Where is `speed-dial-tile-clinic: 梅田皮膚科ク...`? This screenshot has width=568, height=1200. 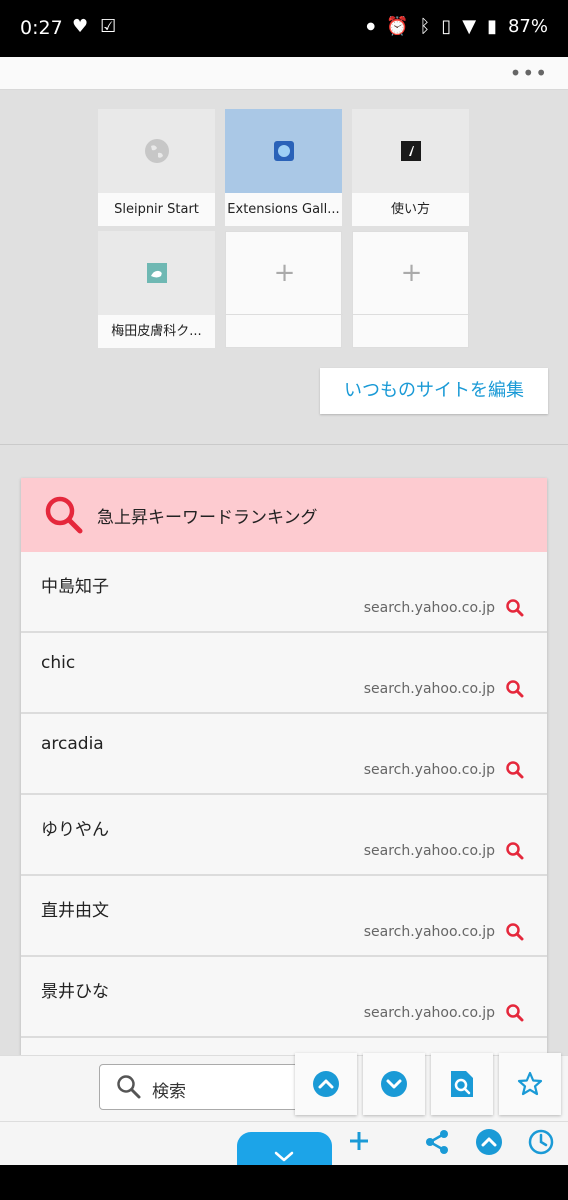
speed-dial-tile-clinic: 梅田皮膚科ク... is located at coordinates (156, 289).